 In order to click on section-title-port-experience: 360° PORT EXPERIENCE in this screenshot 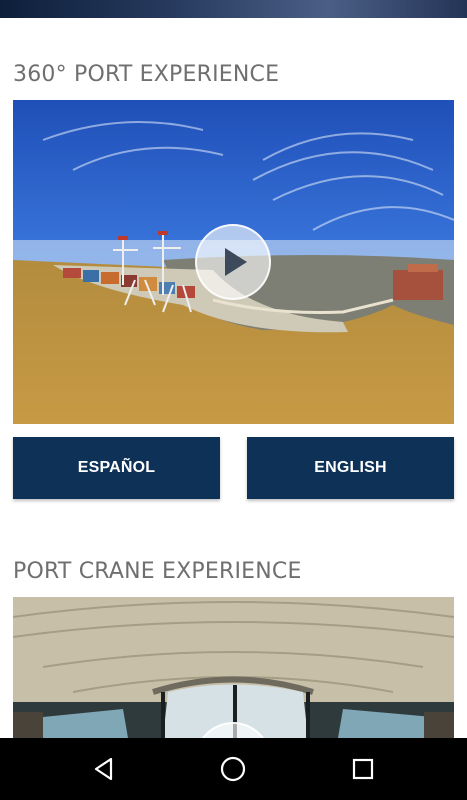, I will do `click(146, 74)`.